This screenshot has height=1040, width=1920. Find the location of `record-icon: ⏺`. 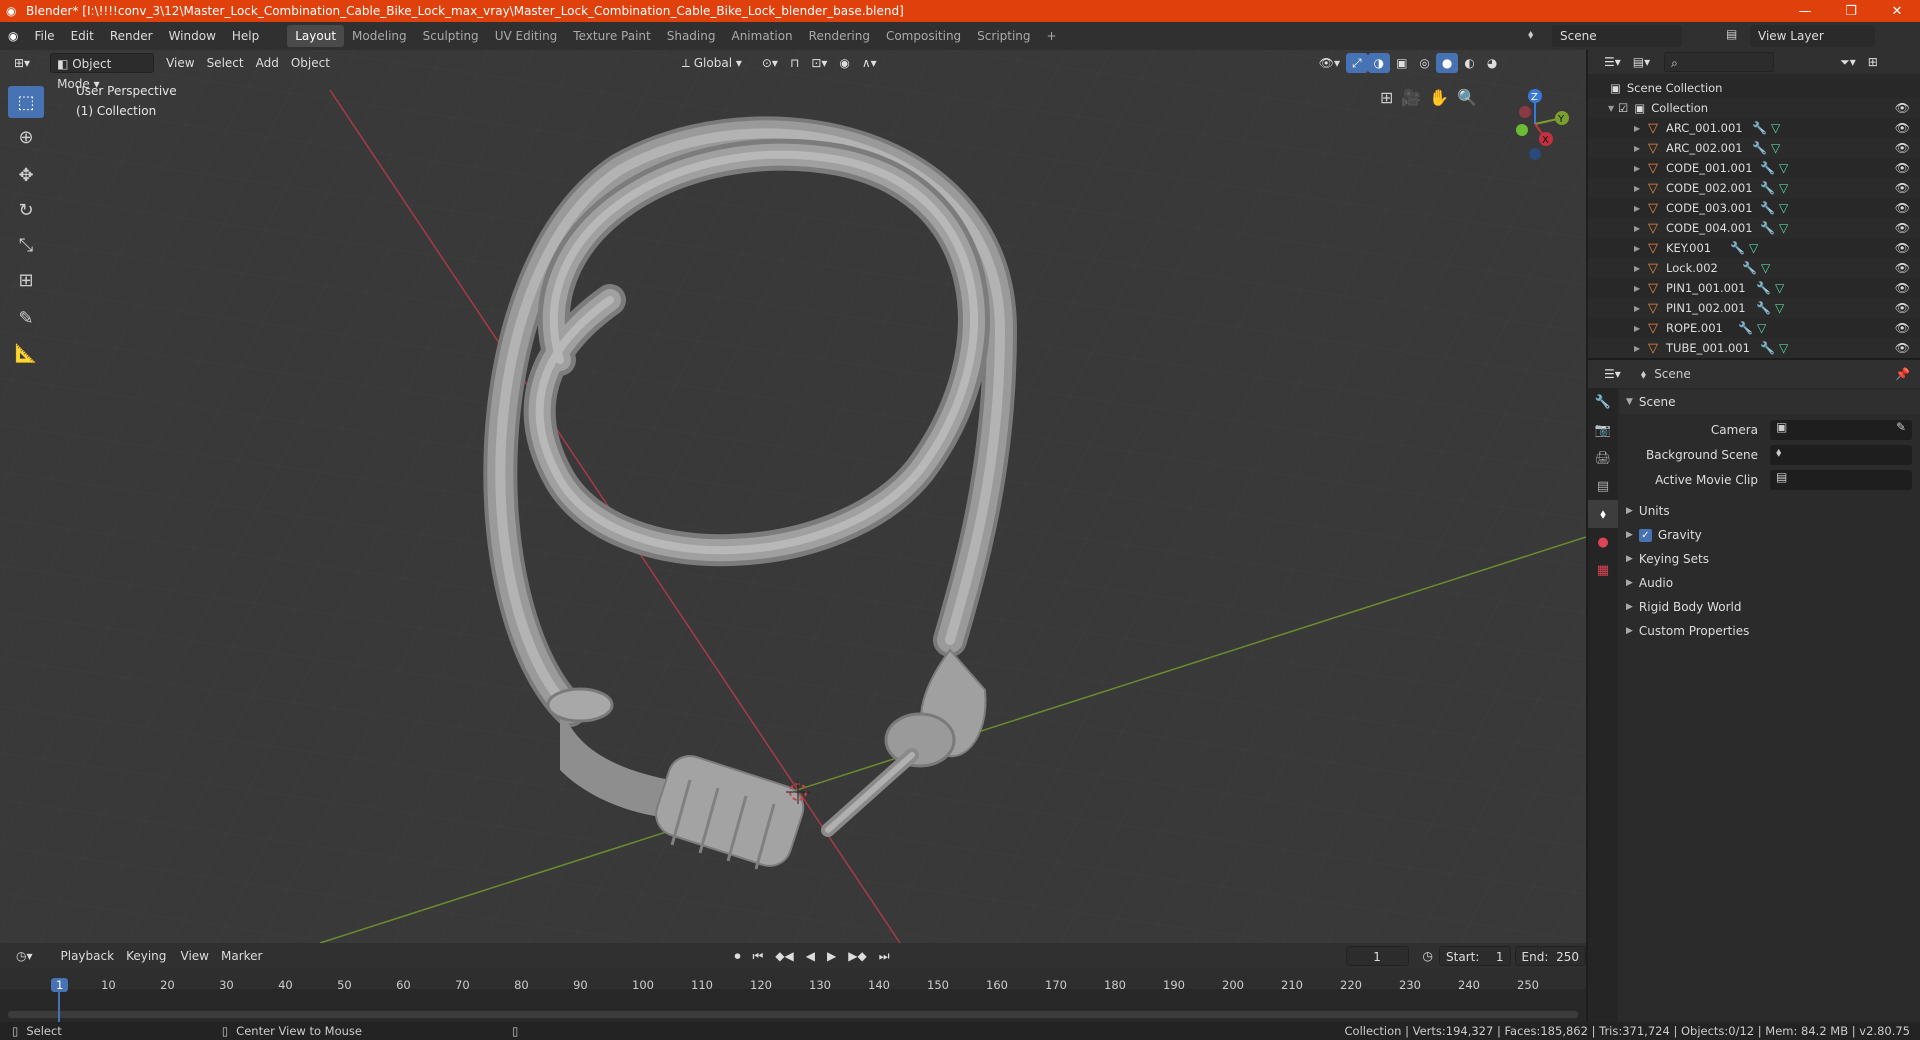

record-icon: ⏺ is located at coordinates (737, 956).